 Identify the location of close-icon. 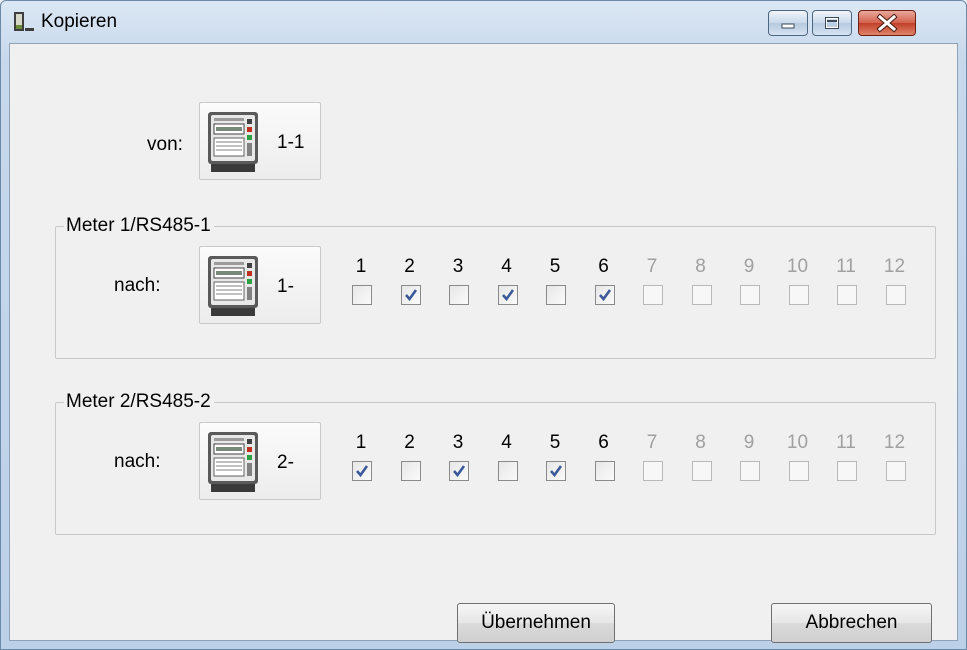
(887, 23).